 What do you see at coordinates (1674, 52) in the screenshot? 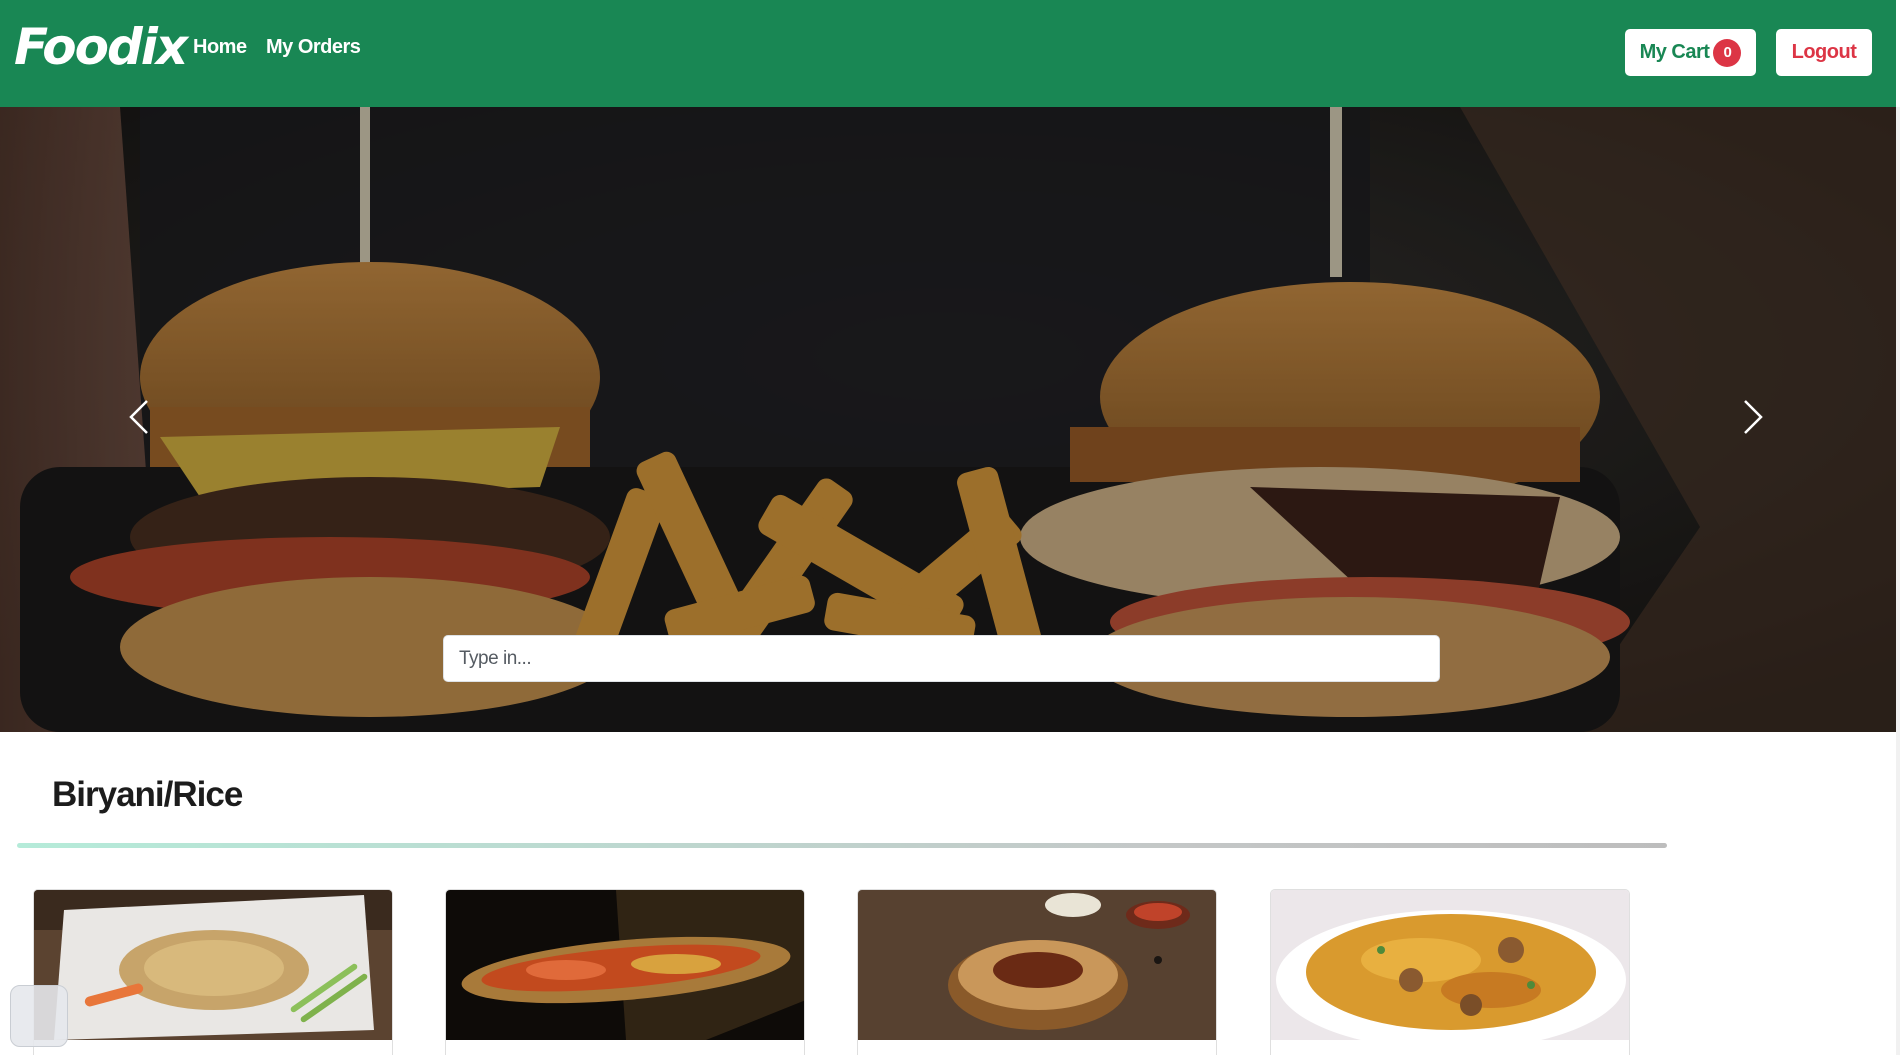
I see `my-cart-label: My Cart` at bounding box center [1674, 52].